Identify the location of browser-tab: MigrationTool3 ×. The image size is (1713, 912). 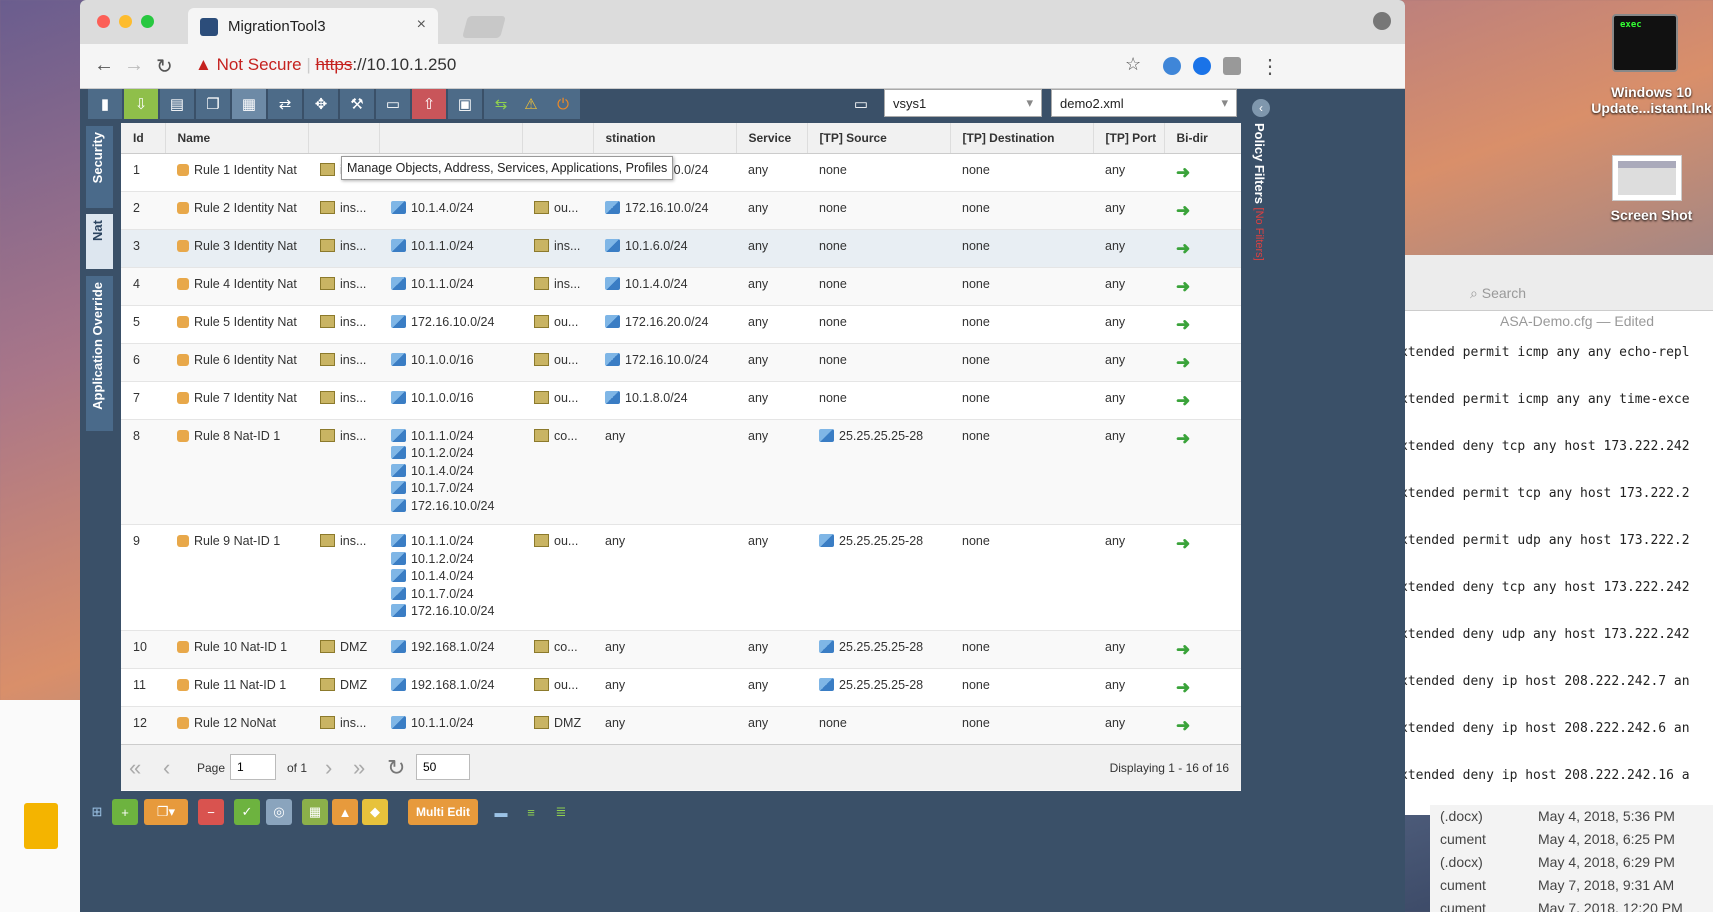
(313, 26).